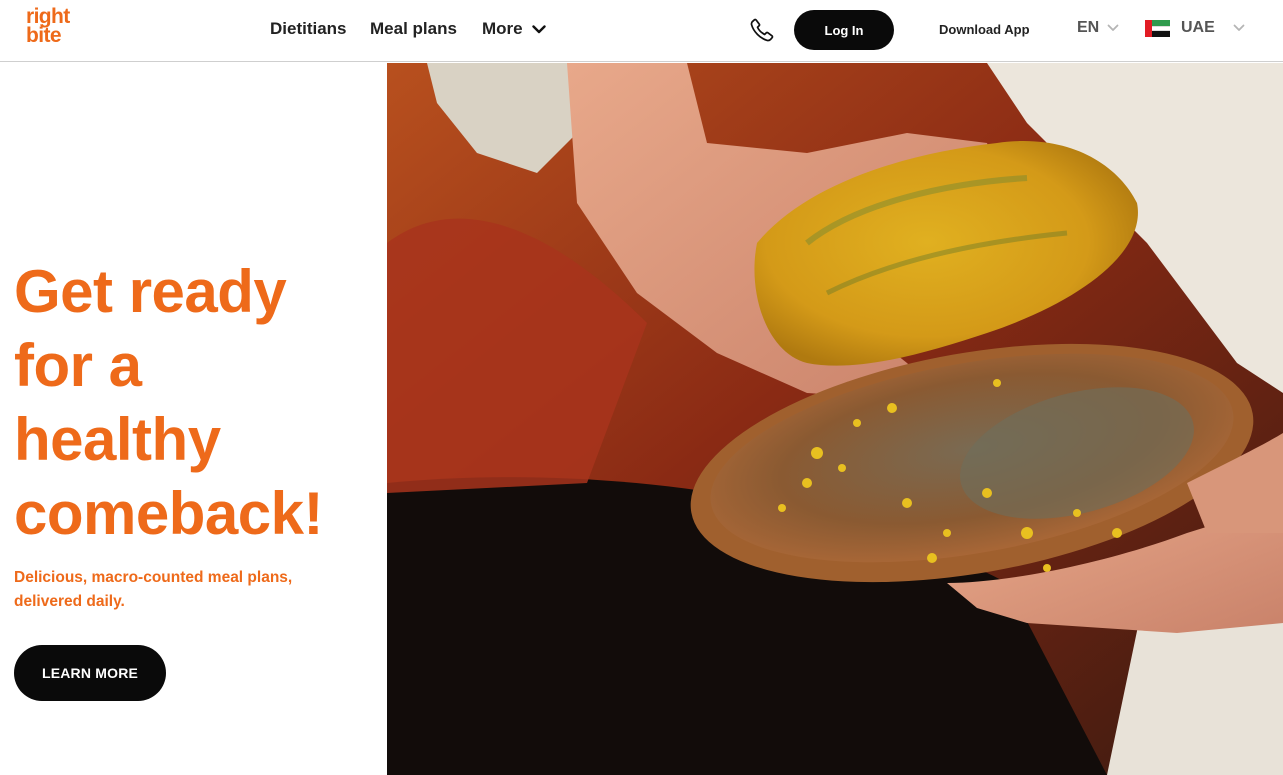  I want to click on nav-item-more-dropdown: More, so click(514, 29).